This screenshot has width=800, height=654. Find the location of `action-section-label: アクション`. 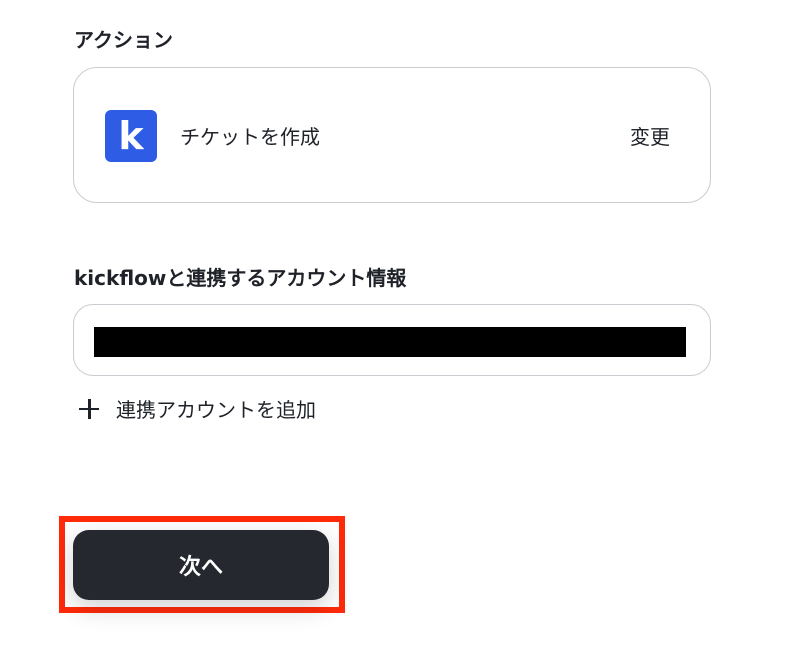

action-section-label: アクション is located at coordinates (123, 40).